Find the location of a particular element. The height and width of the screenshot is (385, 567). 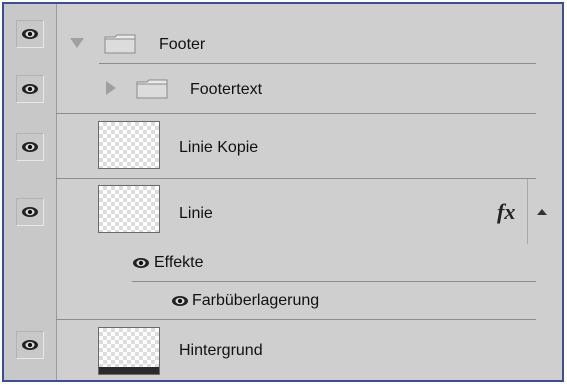

layer-row-hintergrund: Hintergrund is located at coordinates (283, 347).